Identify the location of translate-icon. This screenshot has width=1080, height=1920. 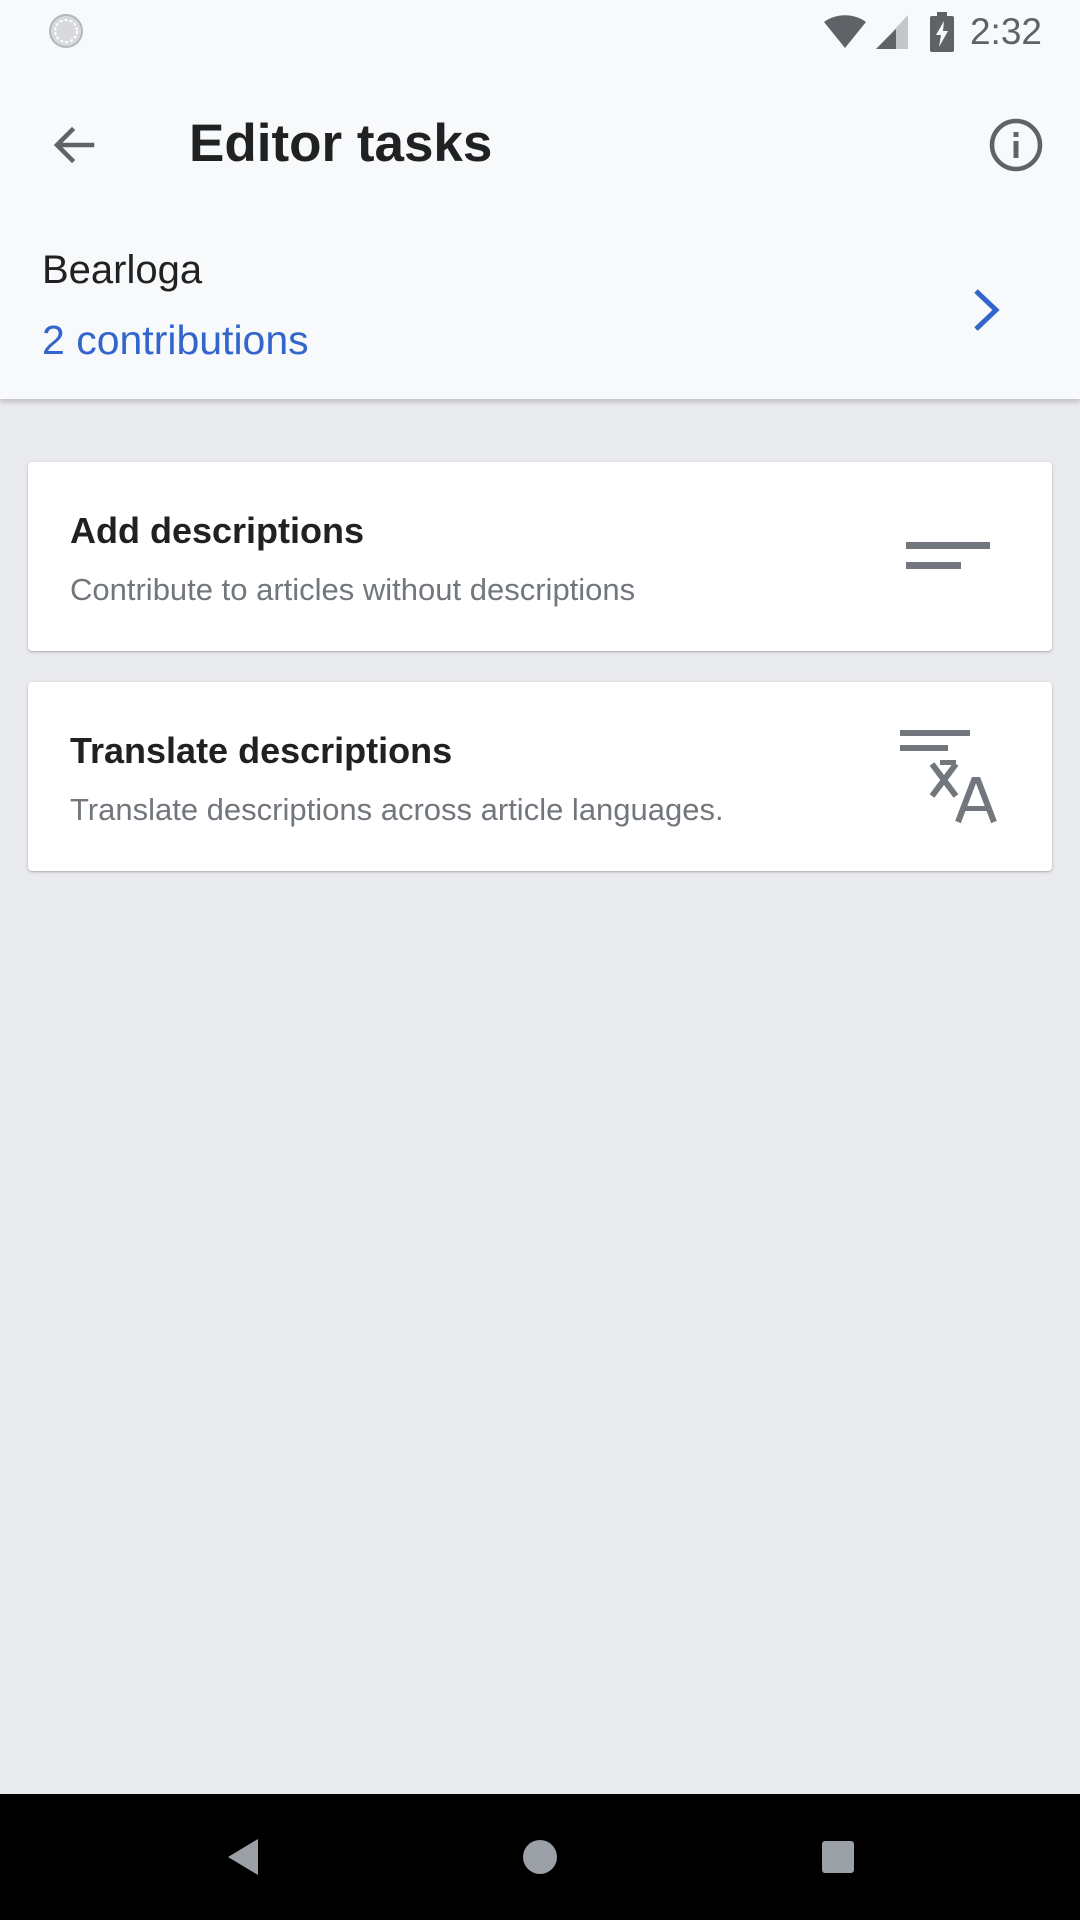
(948, 777).